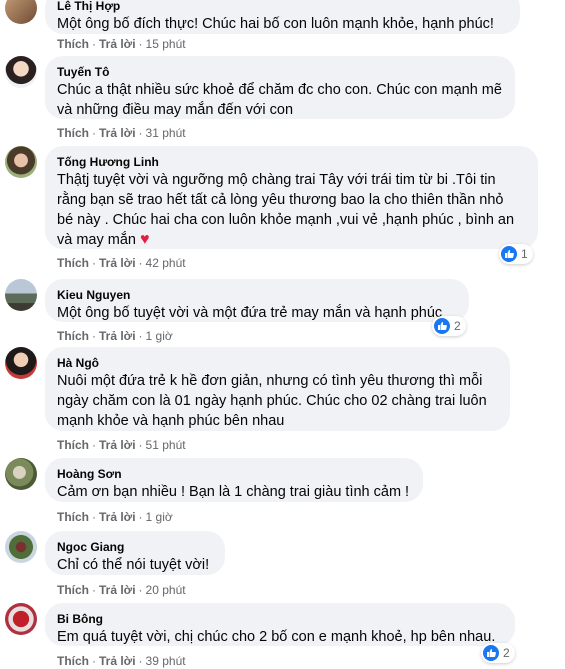  I want to click on comment-time: 42 phút, so click(166, 263).